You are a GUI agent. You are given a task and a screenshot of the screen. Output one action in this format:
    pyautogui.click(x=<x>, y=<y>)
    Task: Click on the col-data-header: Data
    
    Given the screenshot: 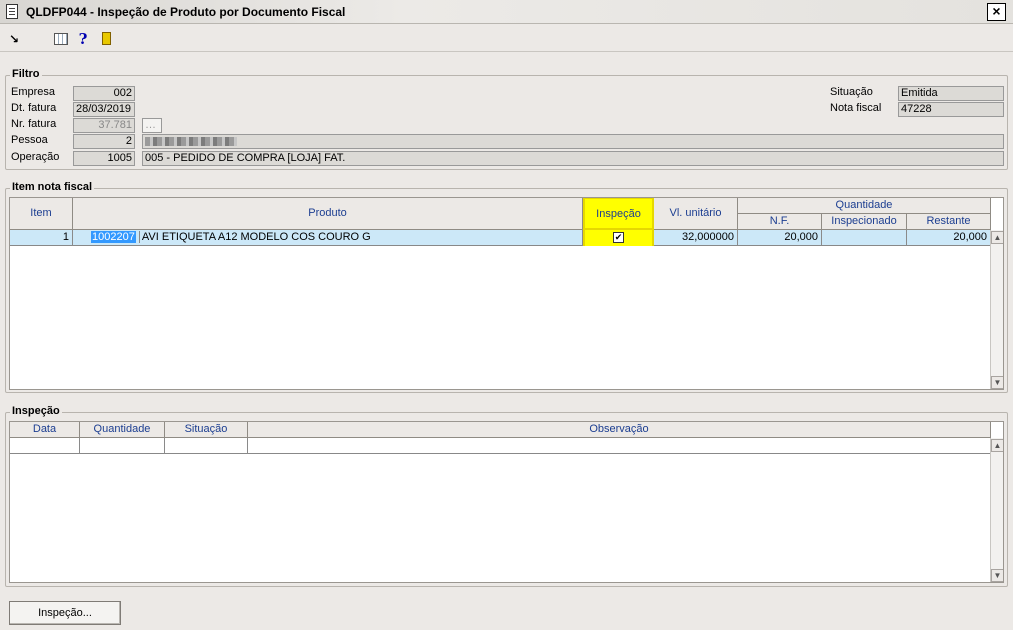 What is the action you would take?
    pyautogui.click(x=45, y=430)
    